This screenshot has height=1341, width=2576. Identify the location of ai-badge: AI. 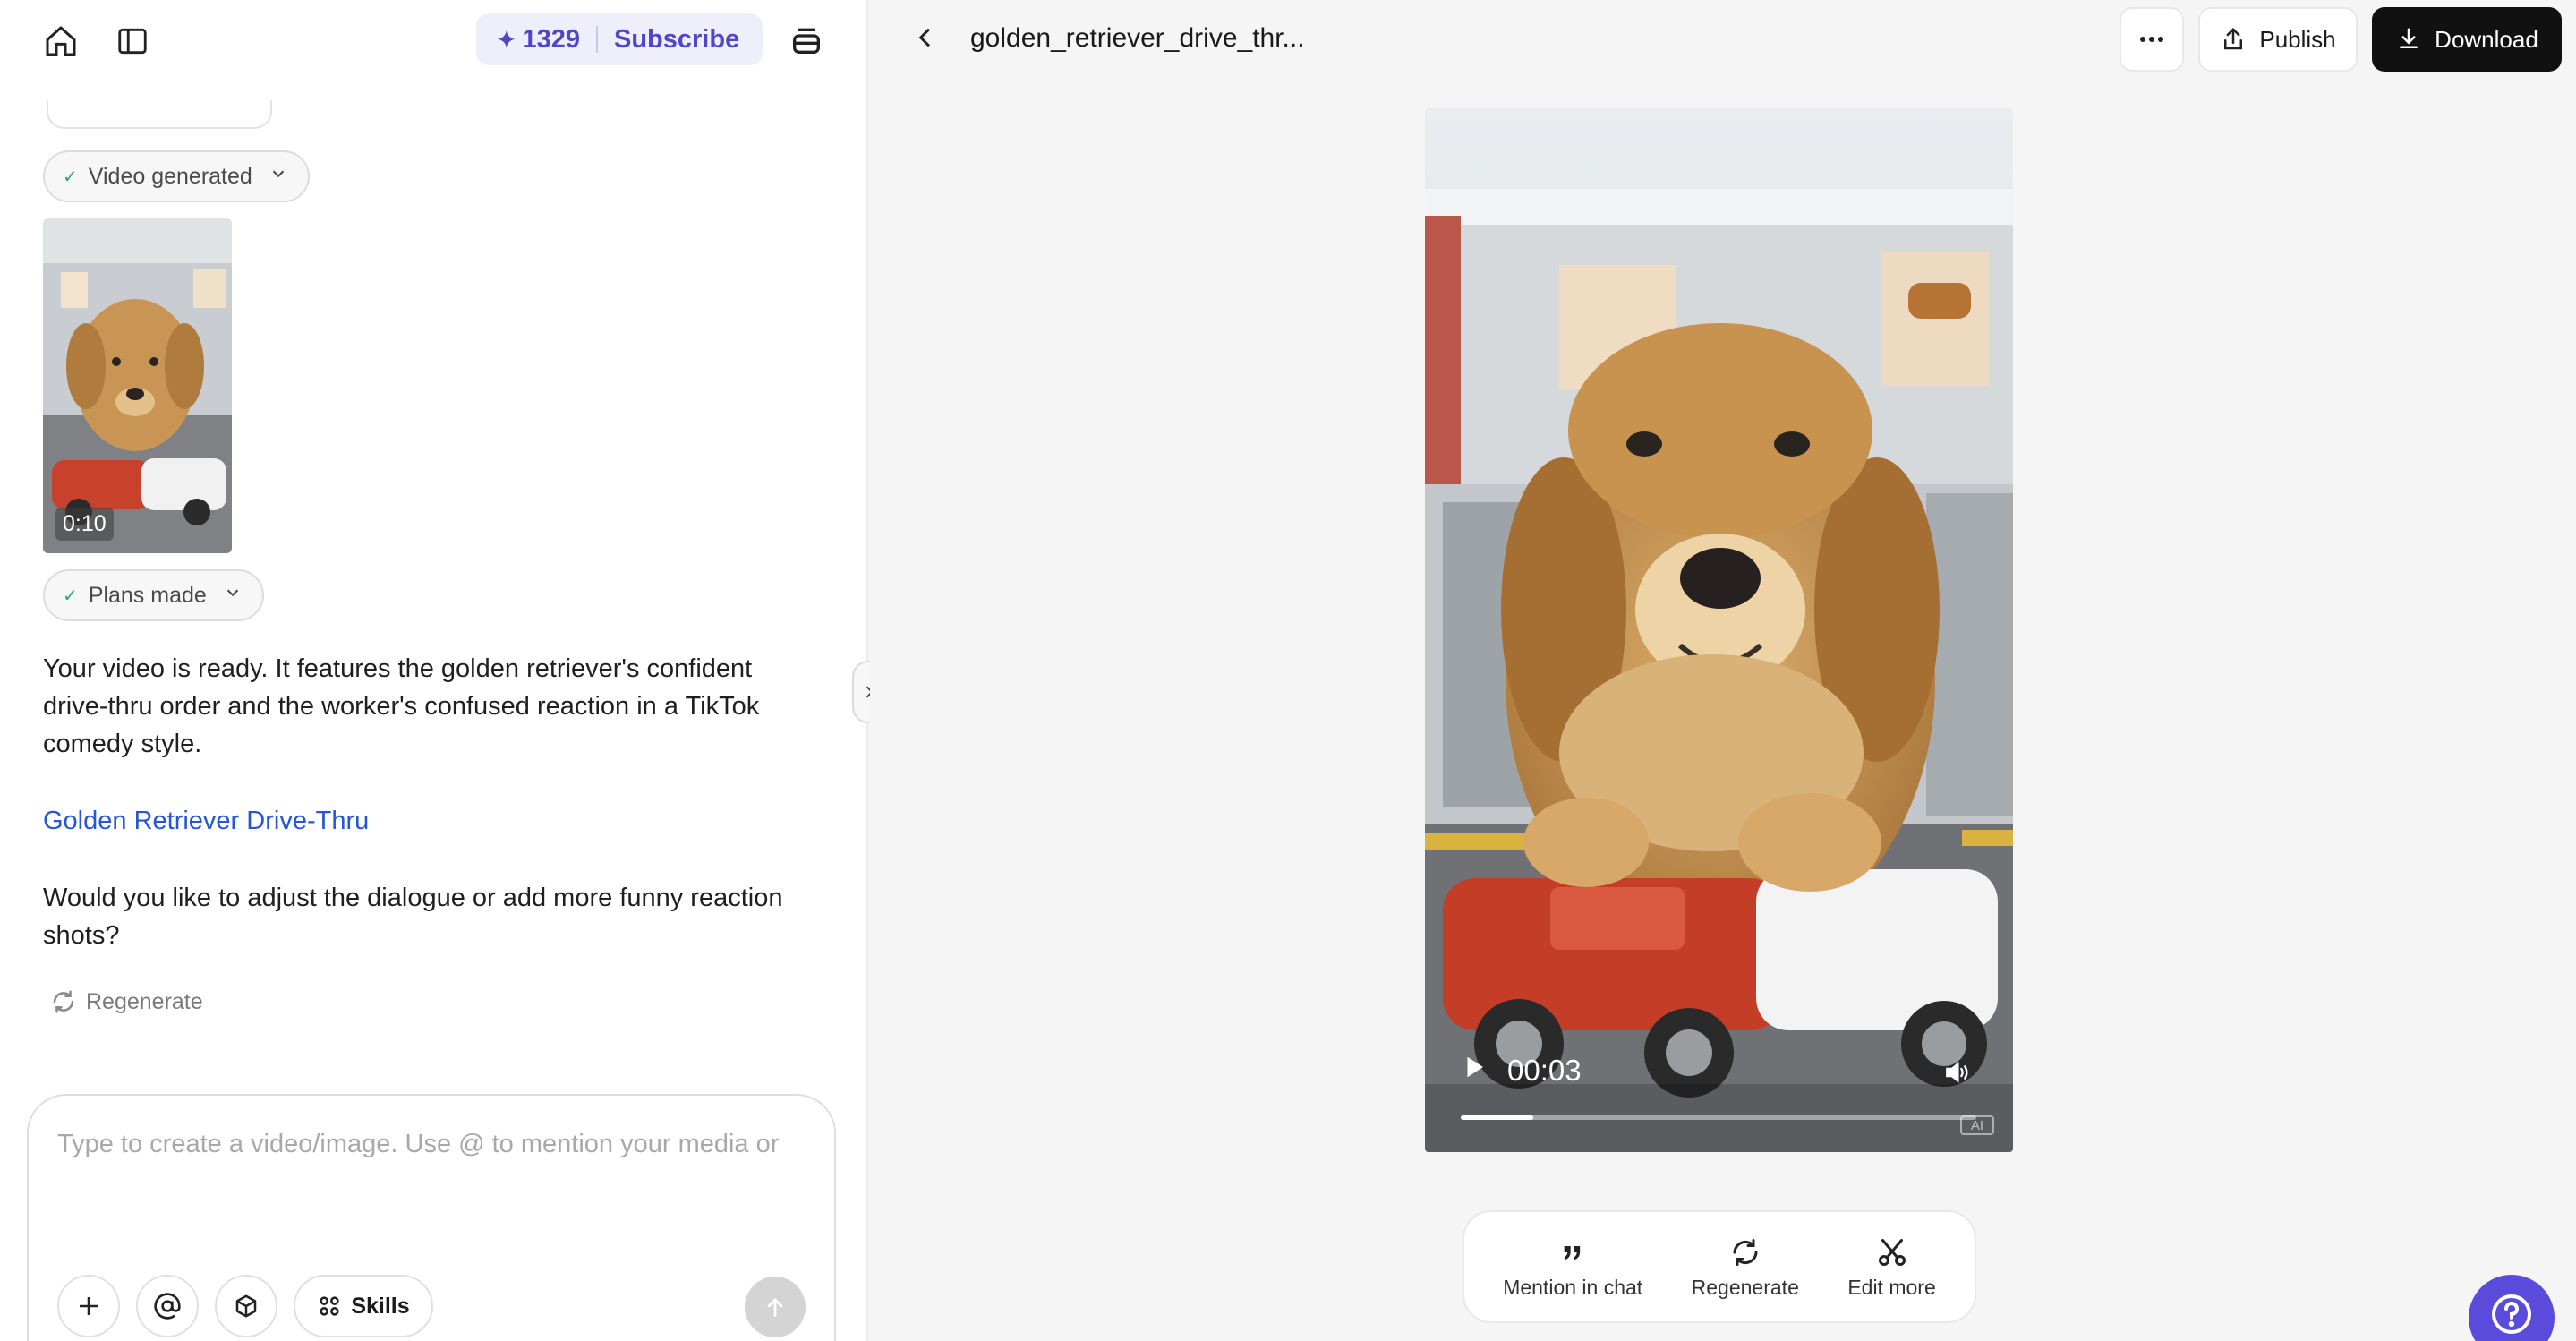
(1977, 1125).